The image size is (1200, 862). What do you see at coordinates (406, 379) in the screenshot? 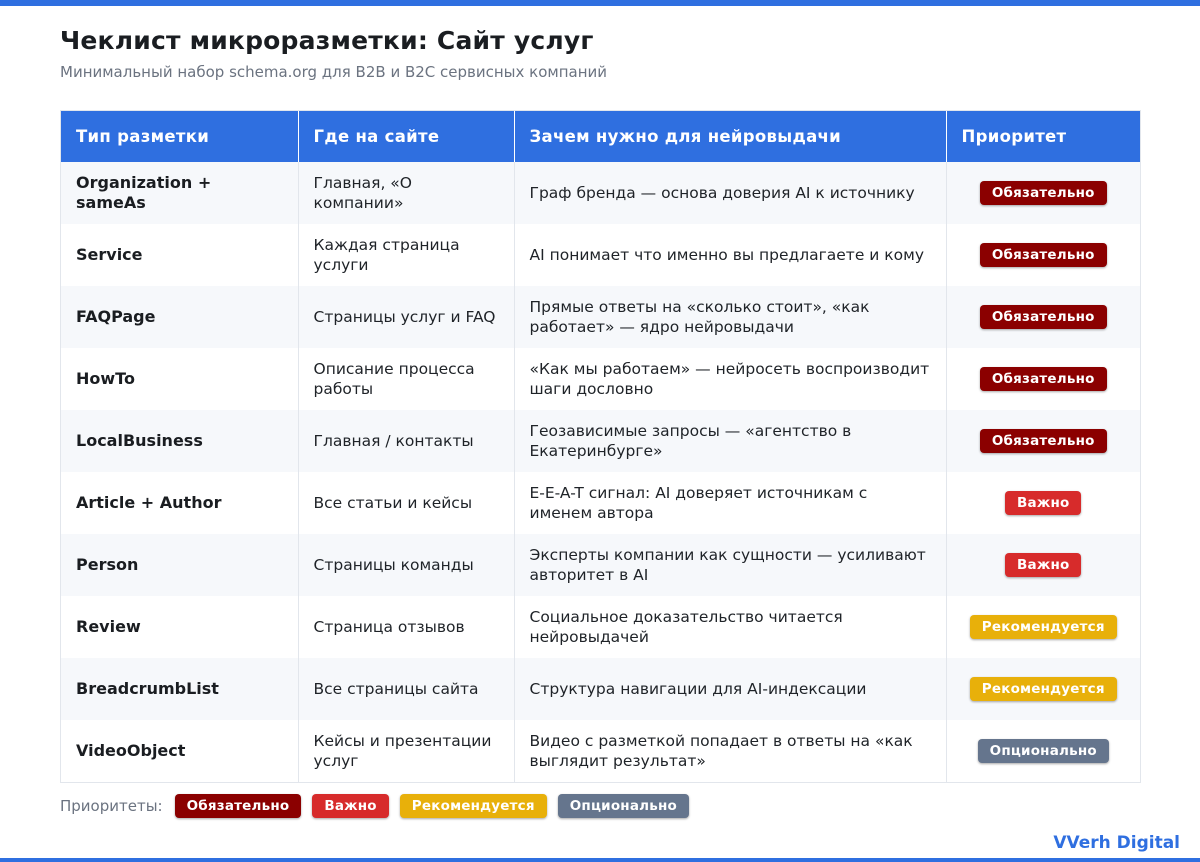
I see `cell-site-location: Описание процесса работы` at bounding box center [406, 379].